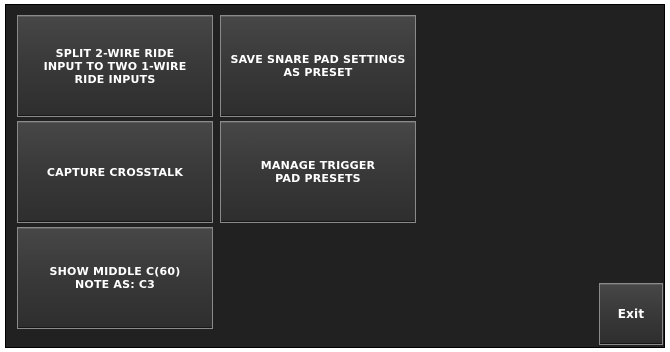 The height and width of the screenshot is (352, 670). I want to click on middle-c-note-toggle-button: SHOW MIDDLE C(60) NOTE AS: C3, so click(115, 278).